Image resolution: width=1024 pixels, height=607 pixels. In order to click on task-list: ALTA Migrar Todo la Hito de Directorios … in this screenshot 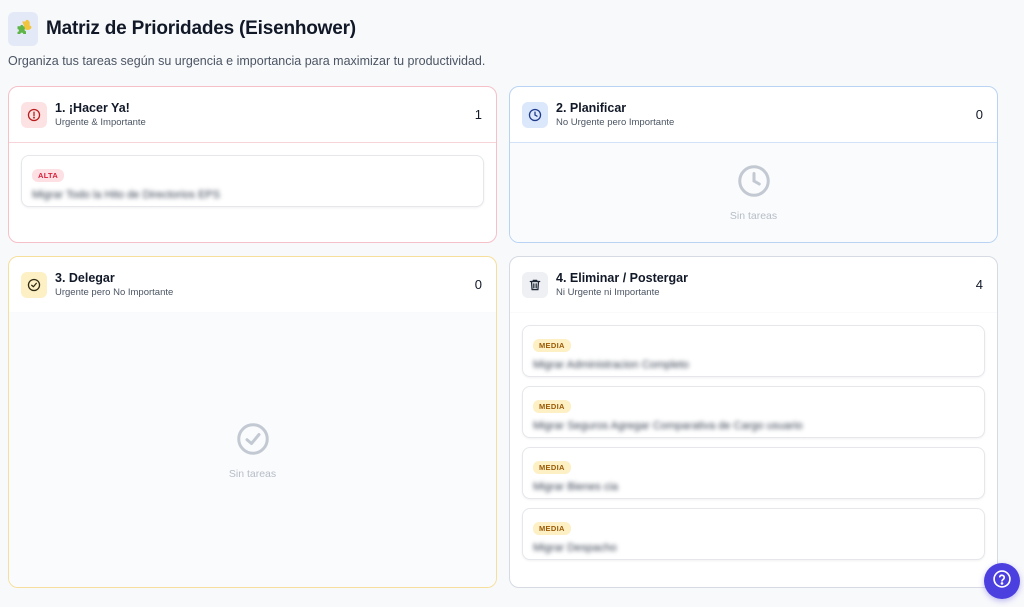, I will do `click(252, 185)`.